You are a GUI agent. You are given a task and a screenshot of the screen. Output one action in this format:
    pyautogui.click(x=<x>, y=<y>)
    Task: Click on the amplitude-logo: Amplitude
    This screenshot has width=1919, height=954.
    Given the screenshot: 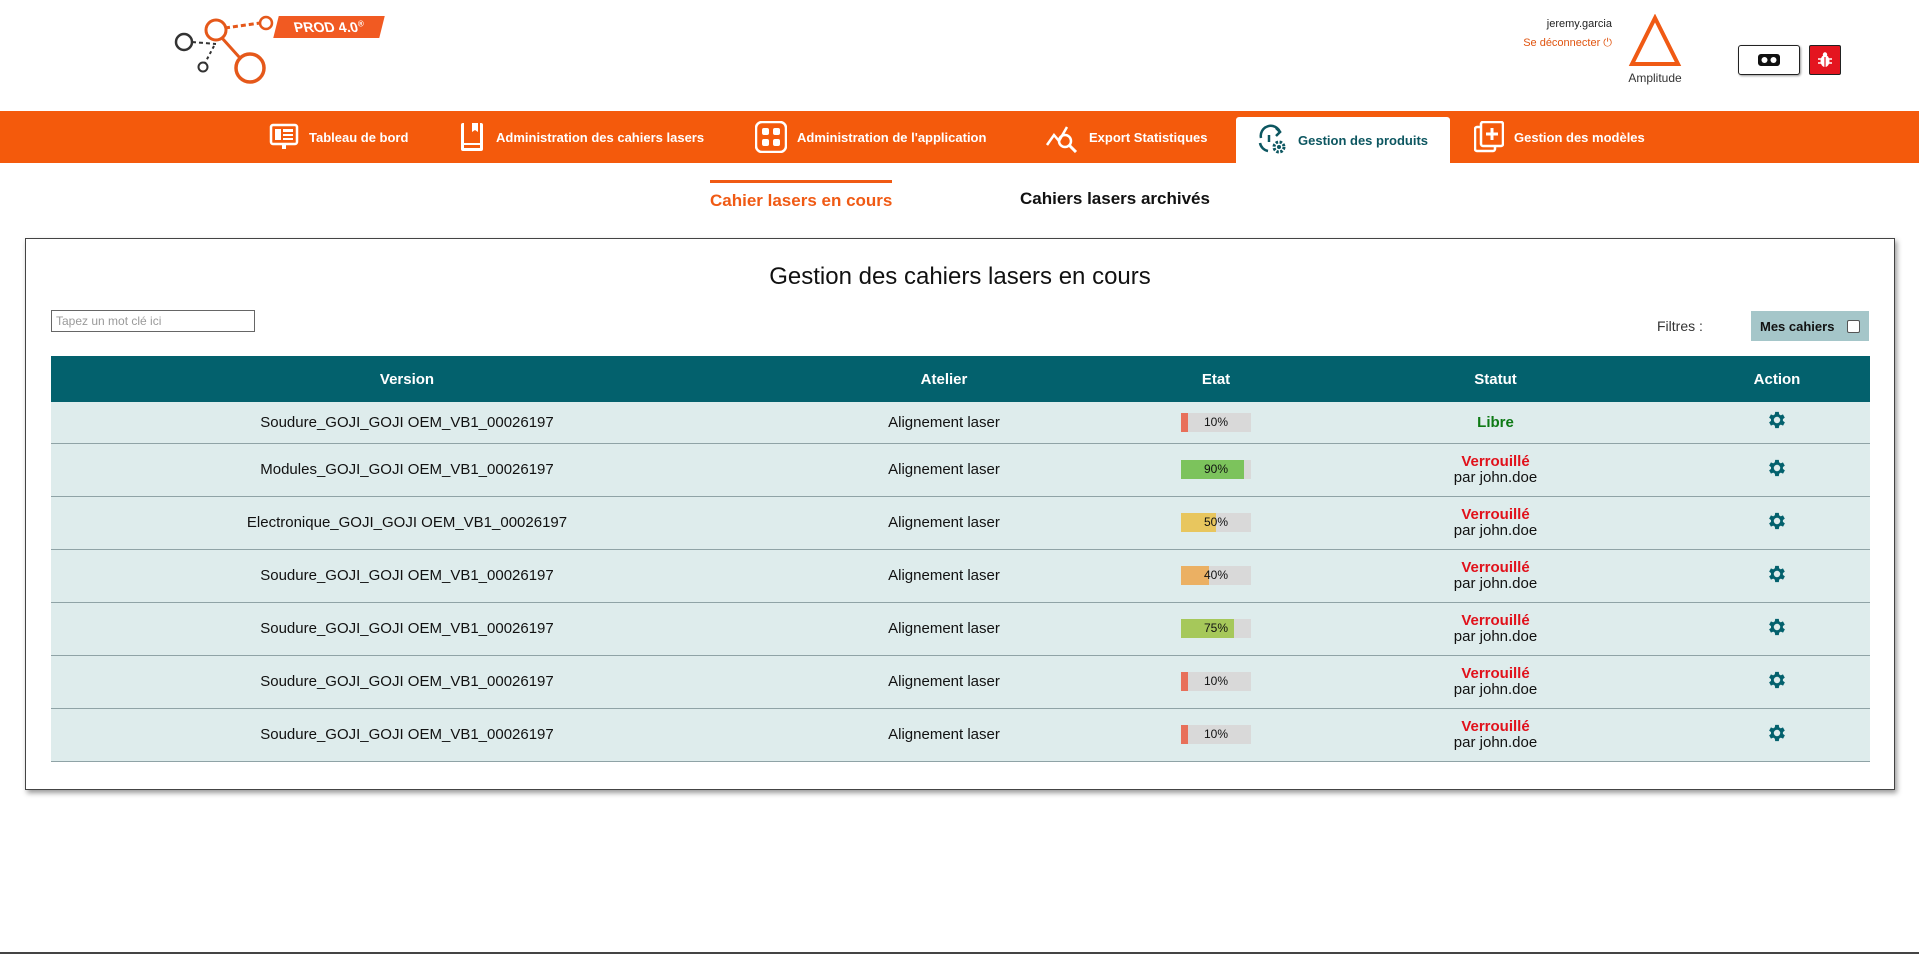 What is the action you would take?
    pyautogui.click(x=1655, y=49)
    